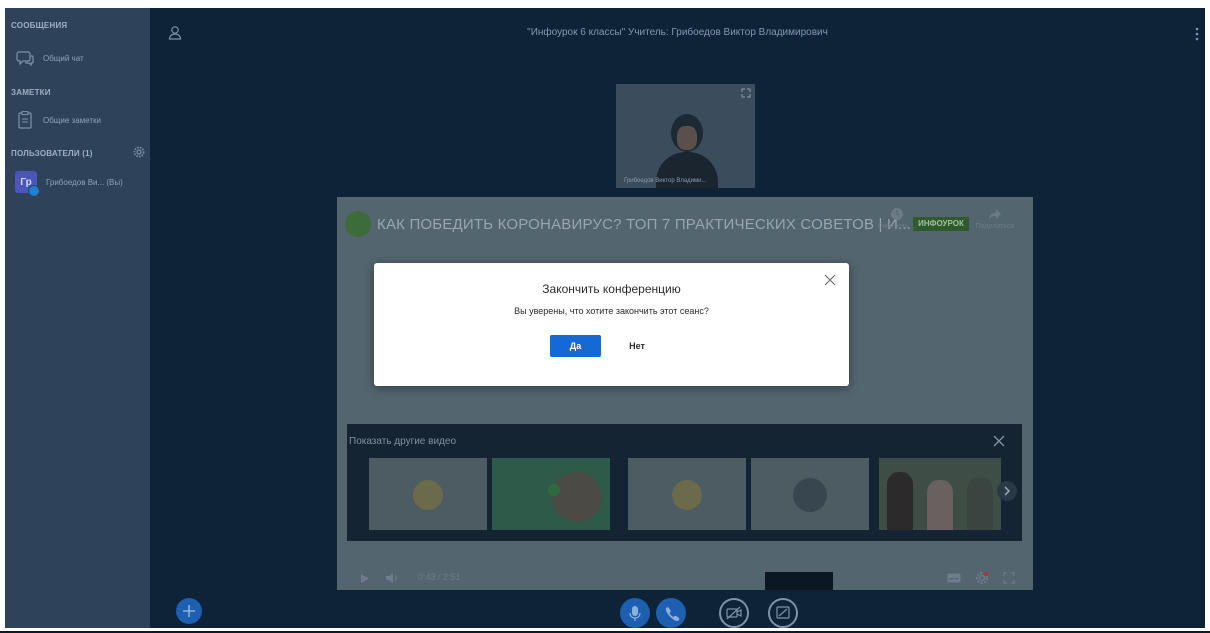 Image resolution: width=1210 pixels, height=633 pixels. What do you see at coordinates (25, 58) in the screenshot?
I see `chat-icon` at bounding box center [25, 58].